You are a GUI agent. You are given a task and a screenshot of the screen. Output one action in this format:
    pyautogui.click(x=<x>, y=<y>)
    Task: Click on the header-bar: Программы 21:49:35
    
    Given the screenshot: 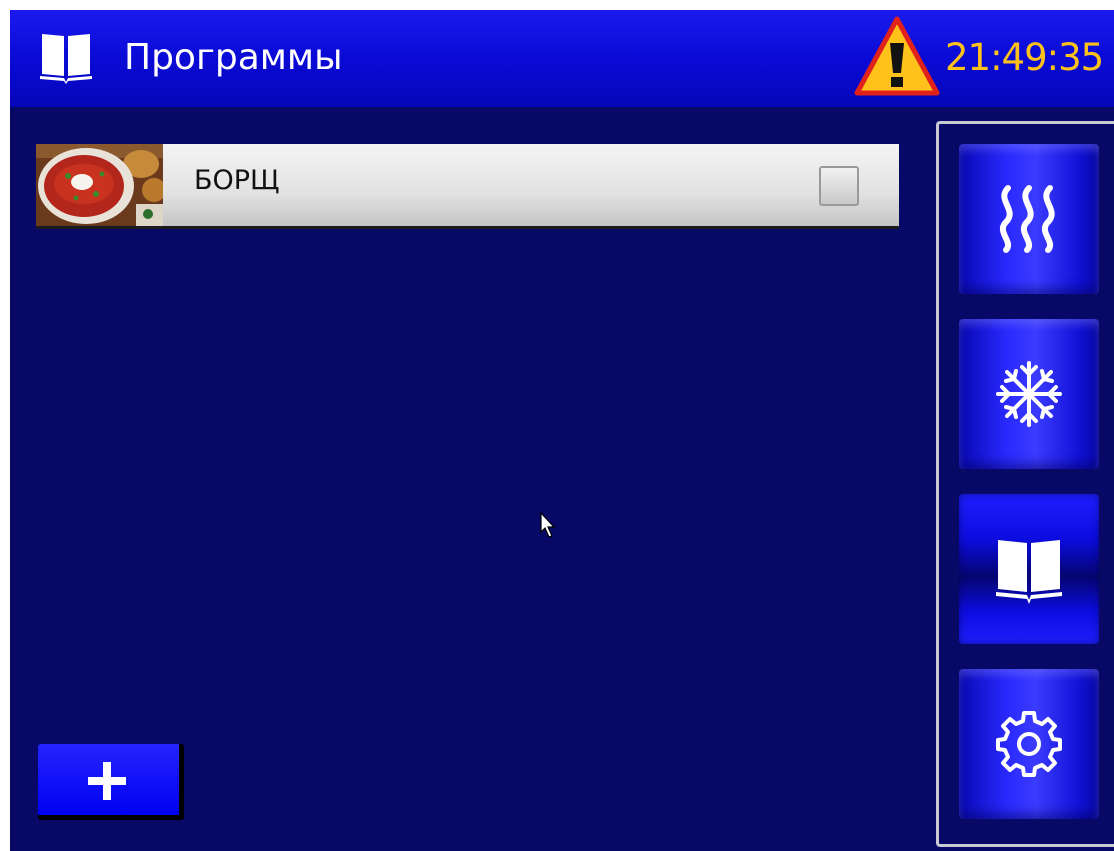 What is the action you would take?
    pyautogui.click(x=562, y=58)
    